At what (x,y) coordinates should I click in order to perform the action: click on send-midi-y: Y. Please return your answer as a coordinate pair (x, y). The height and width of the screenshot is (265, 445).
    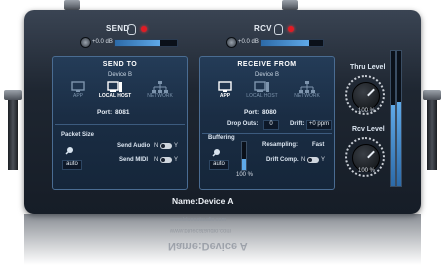
    Looking at the image, I should click on (176, 160).